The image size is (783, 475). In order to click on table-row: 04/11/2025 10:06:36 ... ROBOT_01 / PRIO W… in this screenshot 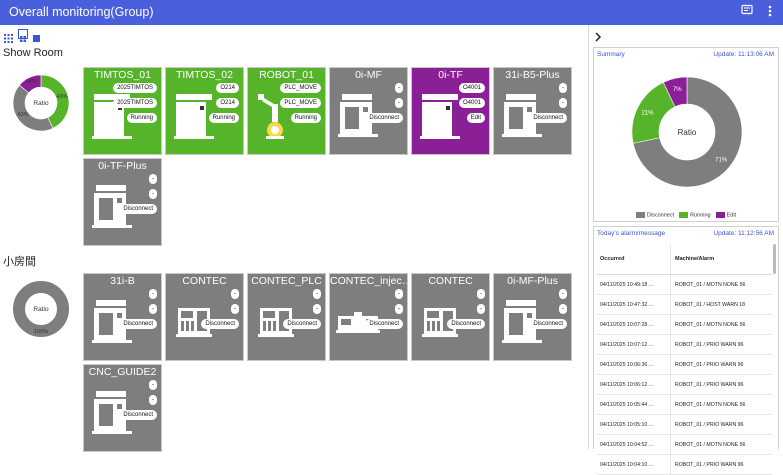, I will do `click(684, 365)`.